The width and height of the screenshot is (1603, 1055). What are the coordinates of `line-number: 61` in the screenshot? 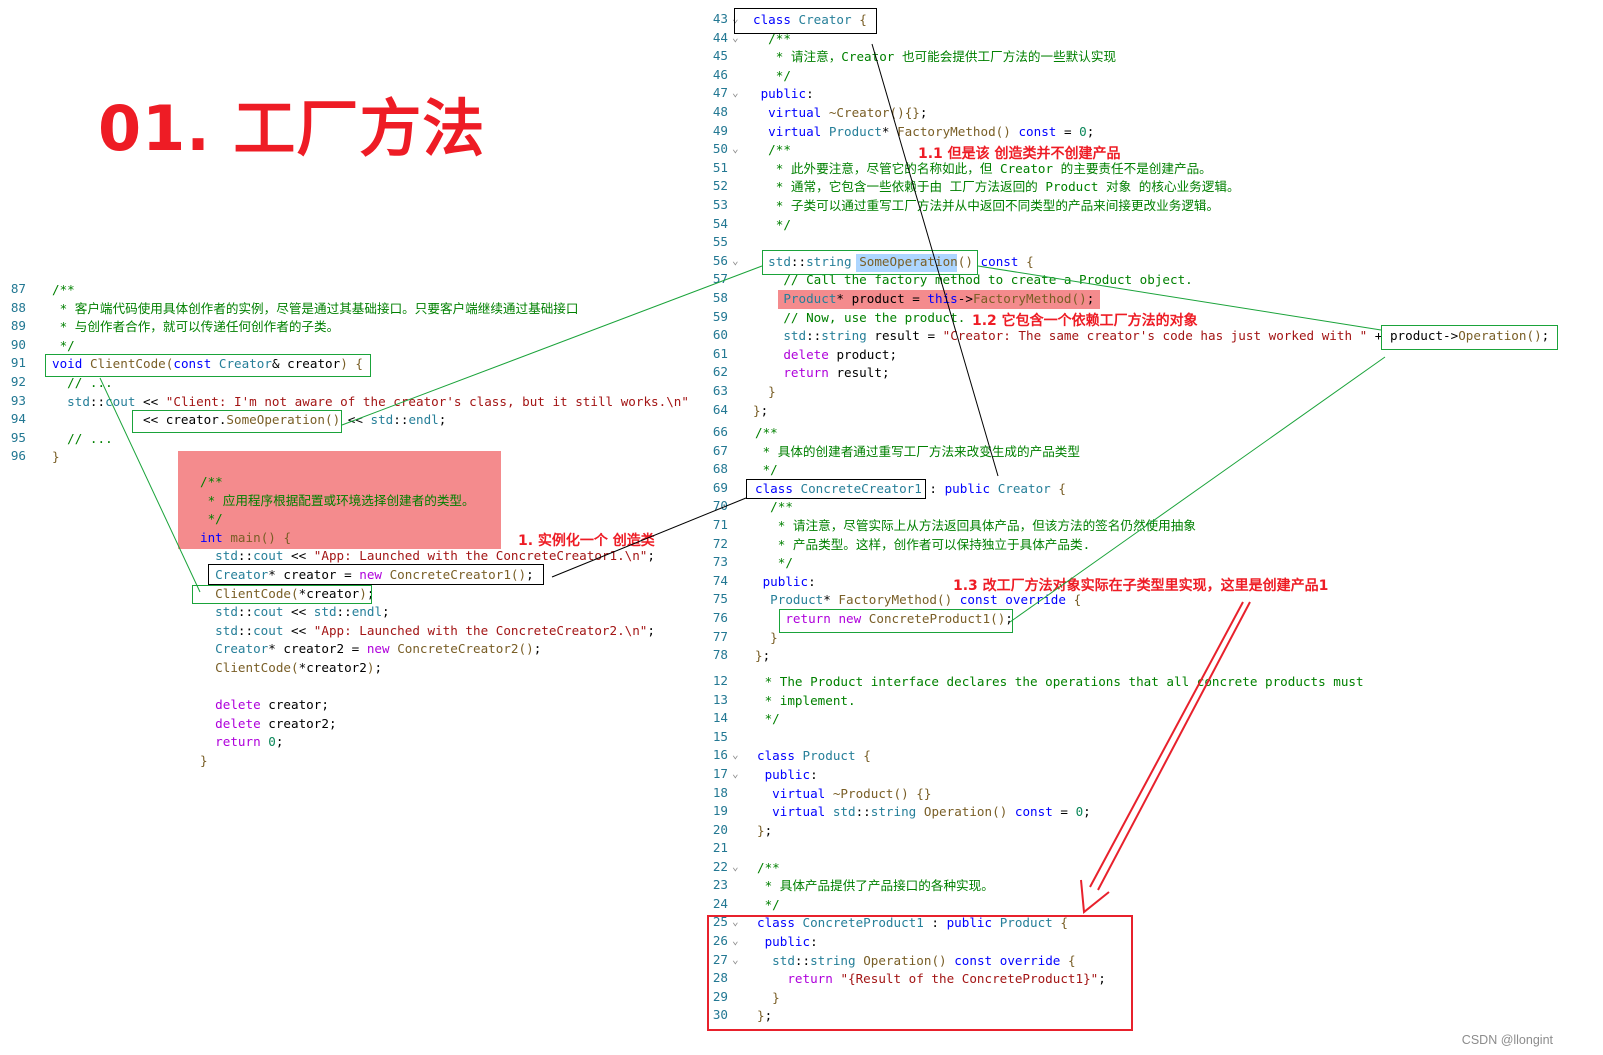 It's located at (720, 353).